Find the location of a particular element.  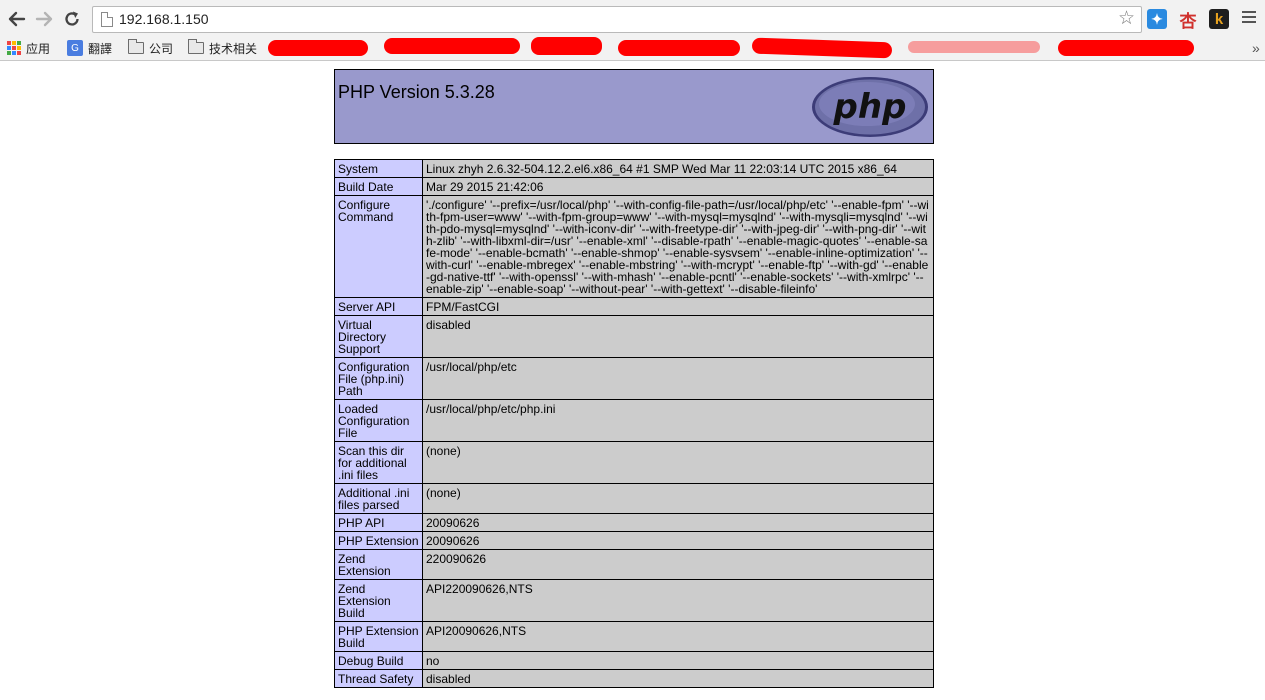

table-row: PHP API 20090626 is located at coordinates (634, 522).